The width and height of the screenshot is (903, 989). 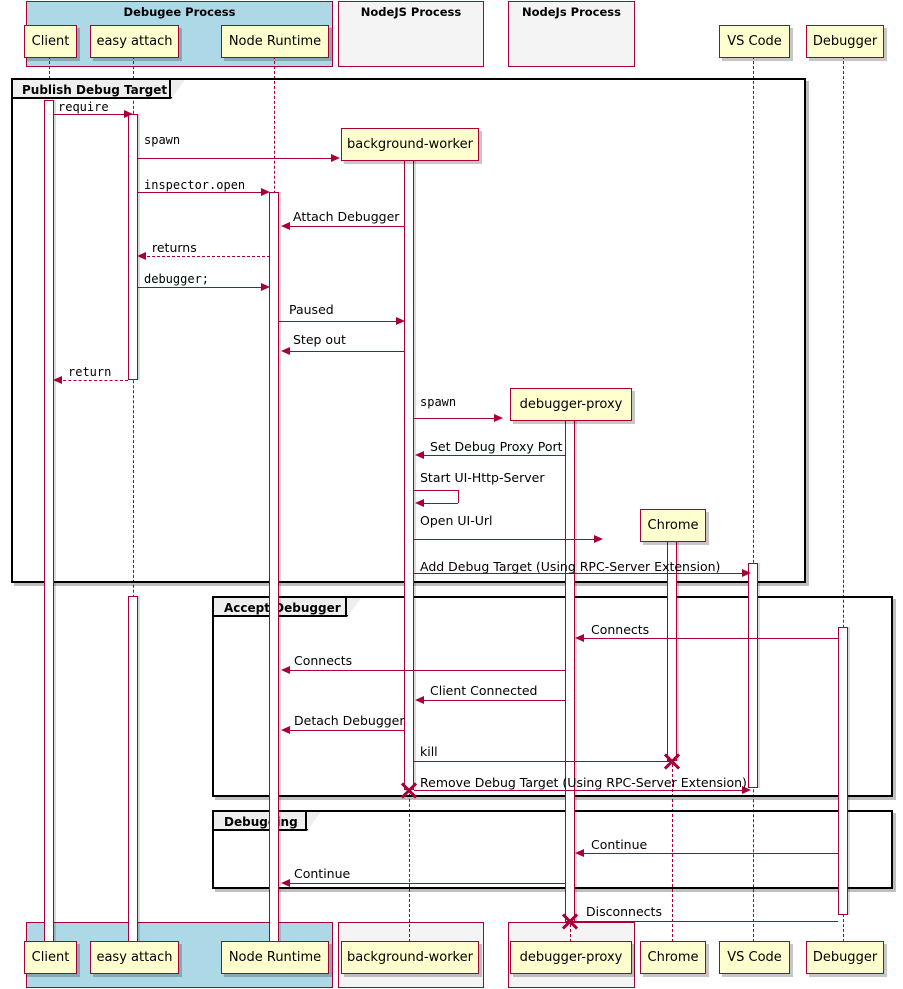 What do you see at coordinates (571, 12) in the screenshot?
I see `process-box-nodejs-lower-label: NodeJs Process` at bounding box center [571, 12].